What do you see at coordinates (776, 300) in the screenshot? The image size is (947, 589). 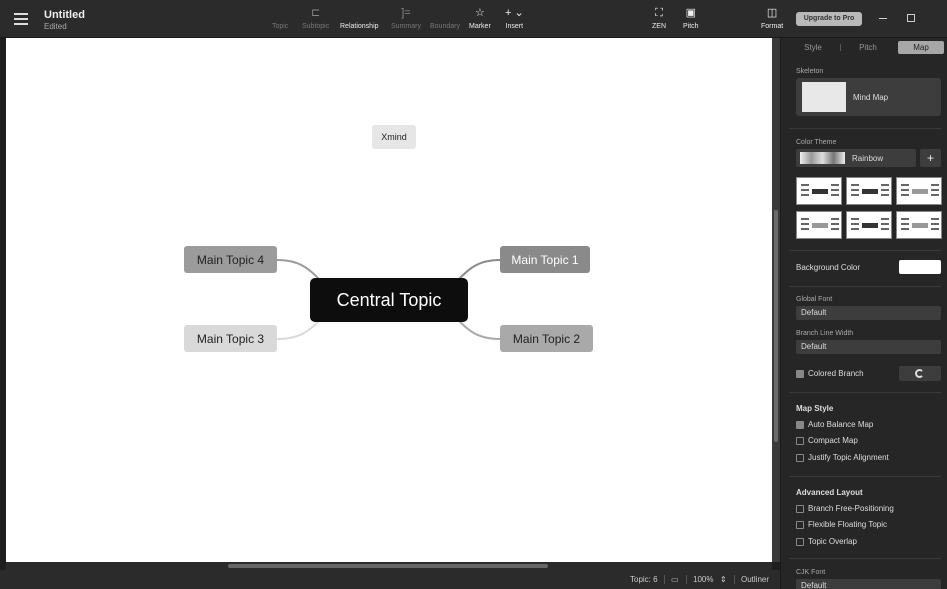 I see `vertical-scrollbar` at bounding box center [776, 300].